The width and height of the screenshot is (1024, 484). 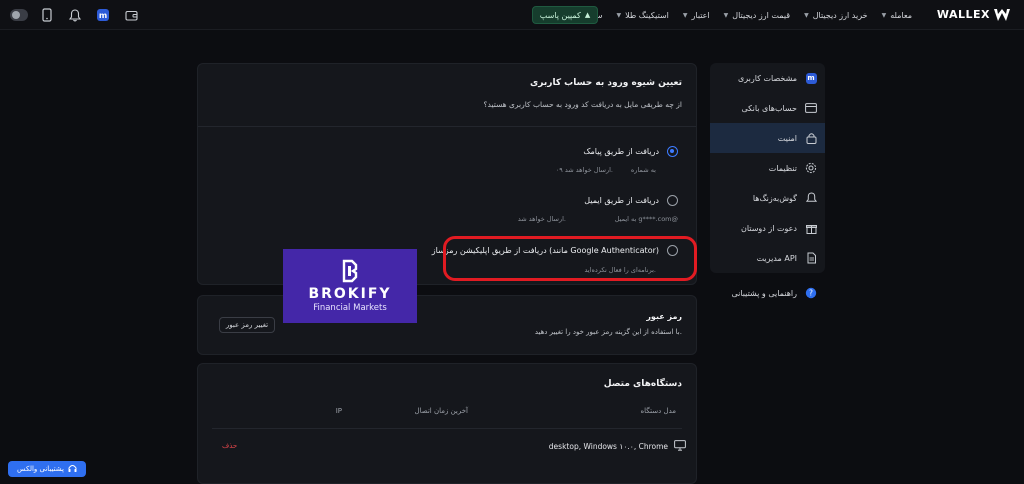 I want to click on card-icon, so click(x=811, y=108).